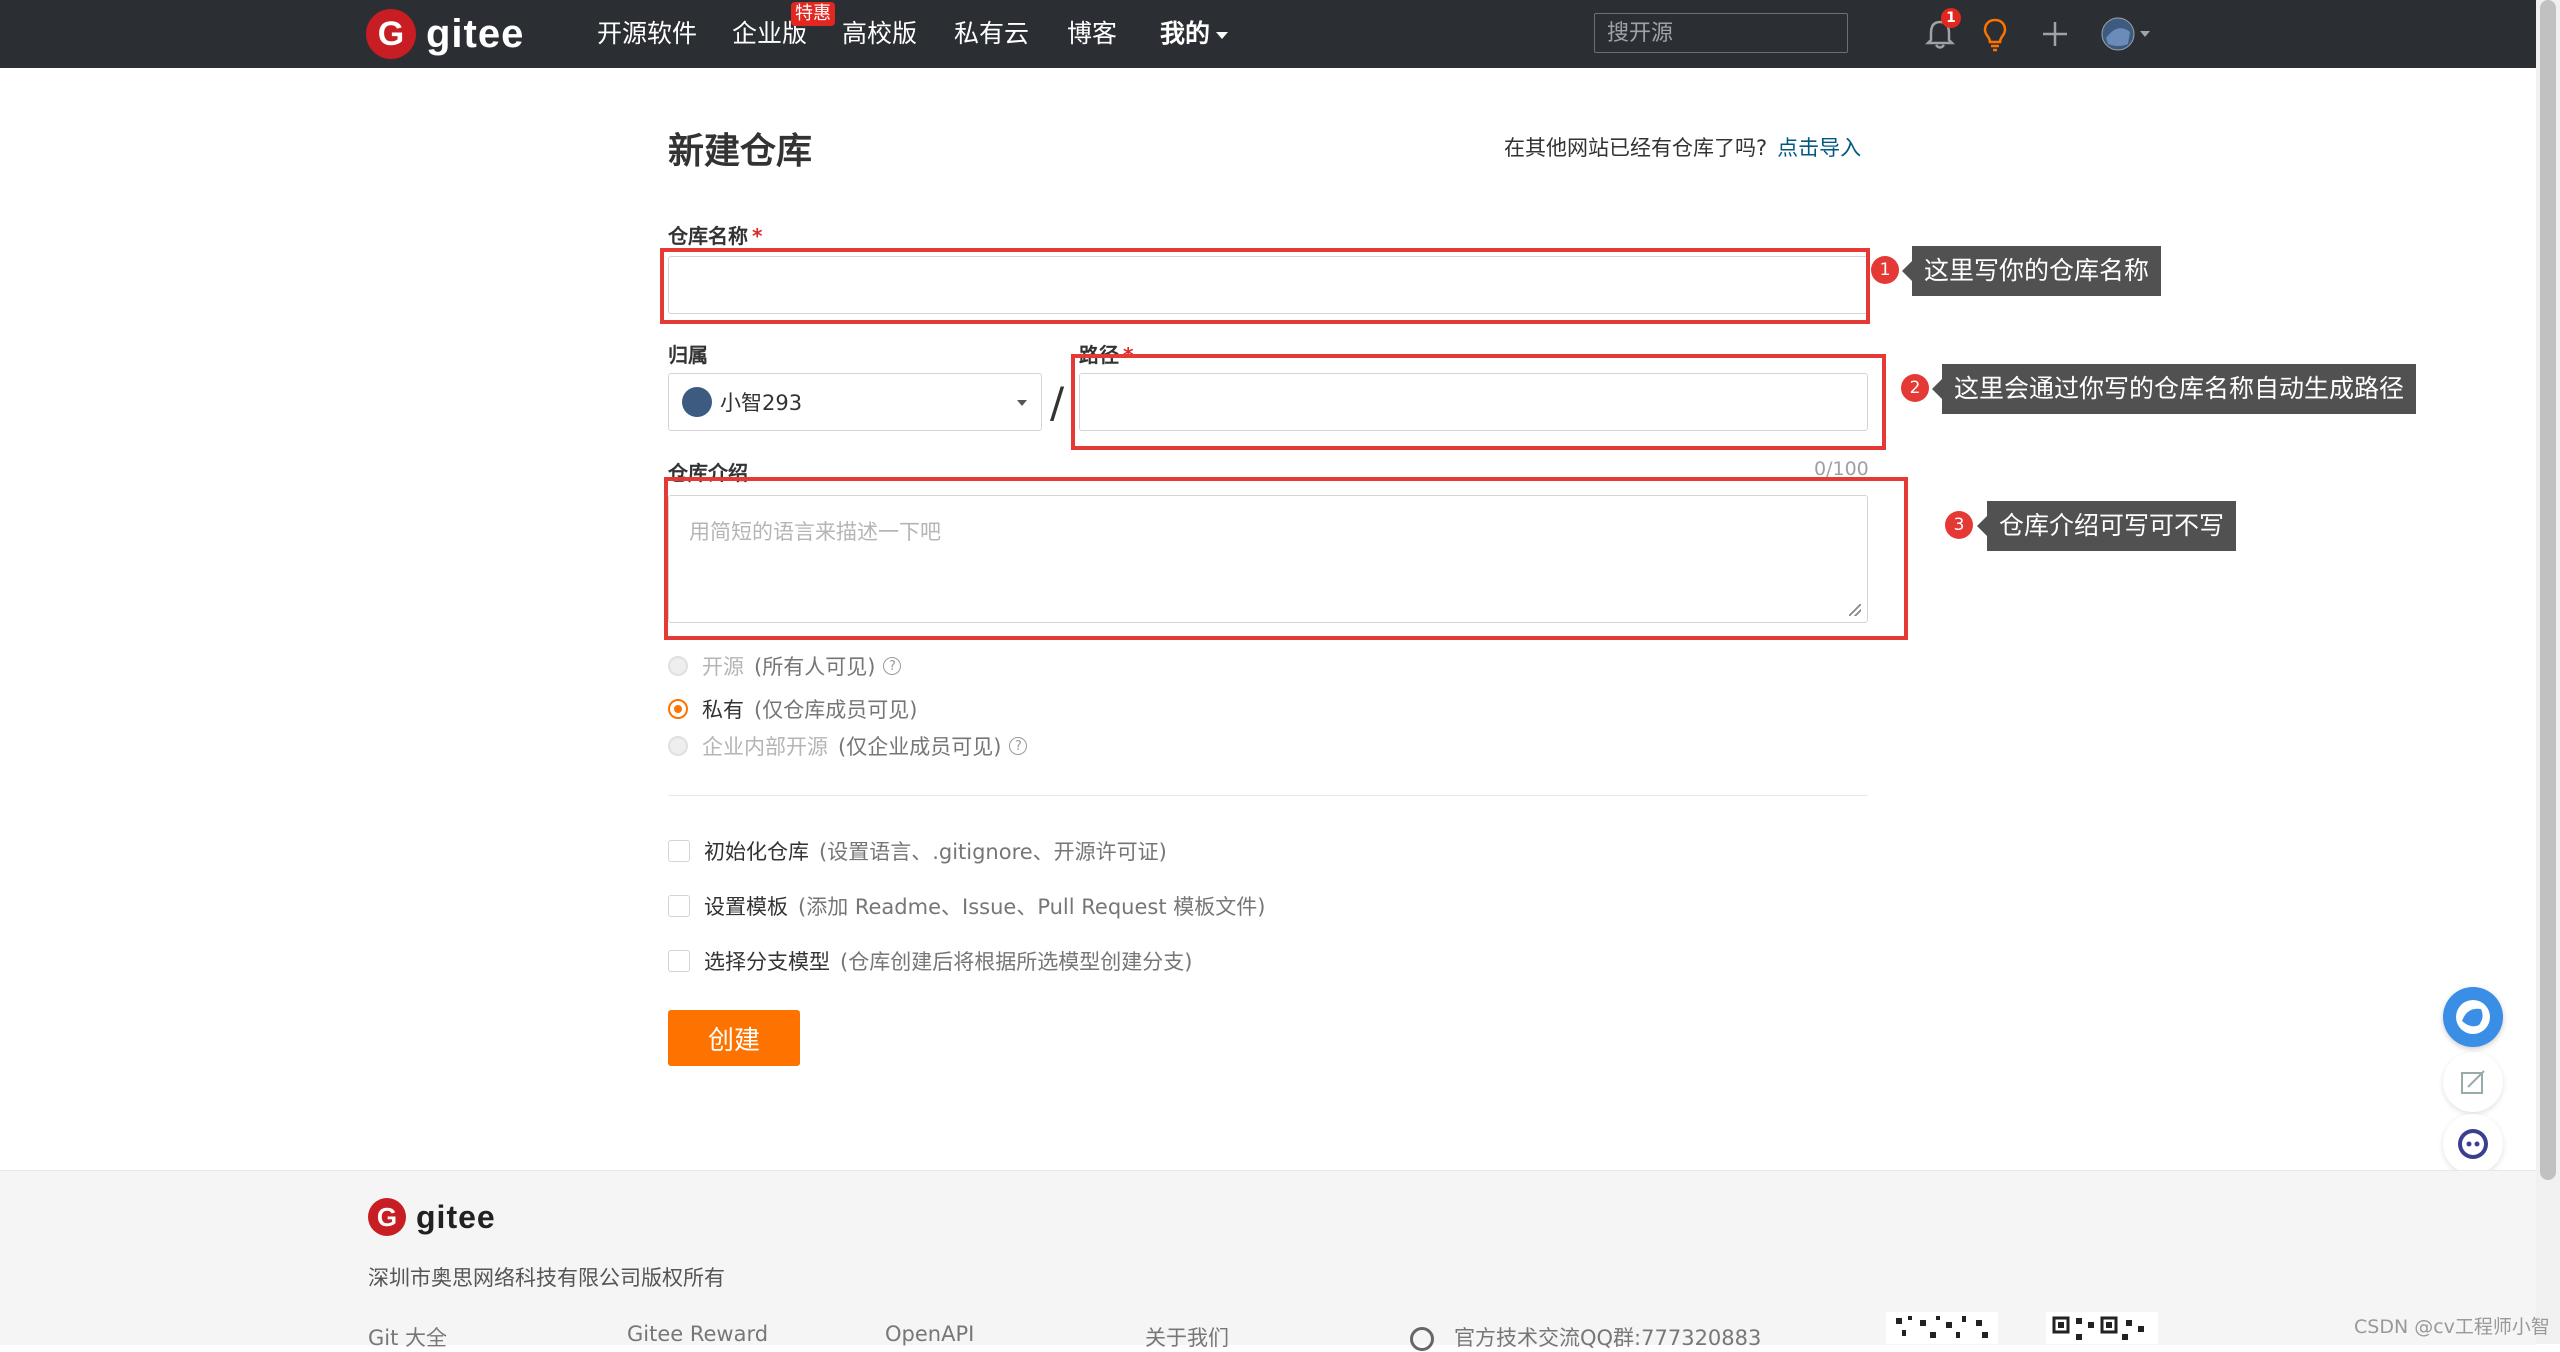 The image size is (2560, 1352). What do you see at coordinates (679, 851) in the screenshot?
I see `checkbox-init-repo` at bounding box center [679, 851].